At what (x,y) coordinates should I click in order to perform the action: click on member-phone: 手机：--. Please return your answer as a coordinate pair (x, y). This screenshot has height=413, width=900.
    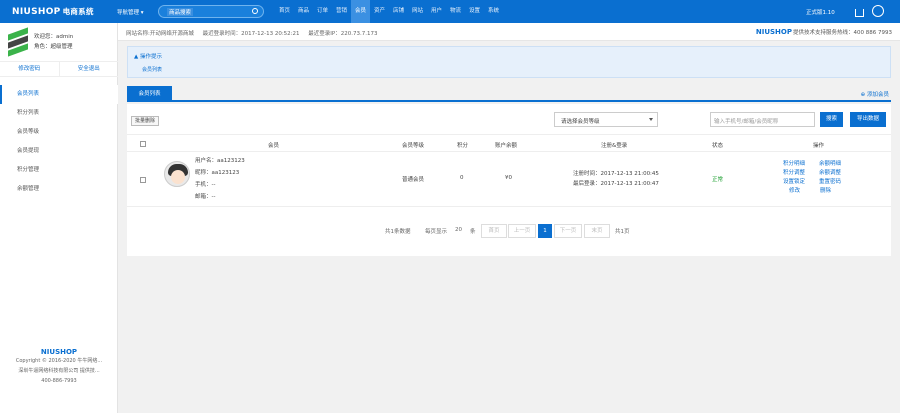
    Looking at the image, I should click on (205, 185).